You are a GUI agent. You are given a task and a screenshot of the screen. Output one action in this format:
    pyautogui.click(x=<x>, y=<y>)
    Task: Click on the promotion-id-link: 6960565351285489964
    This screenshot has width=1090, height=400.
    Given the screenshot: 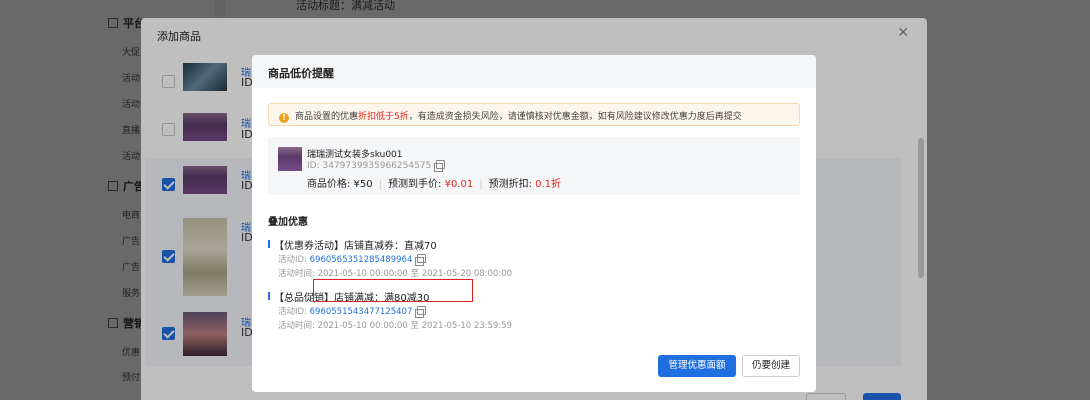 What is the action you would take?
    pyautogui.click(x=361, y=260)
    